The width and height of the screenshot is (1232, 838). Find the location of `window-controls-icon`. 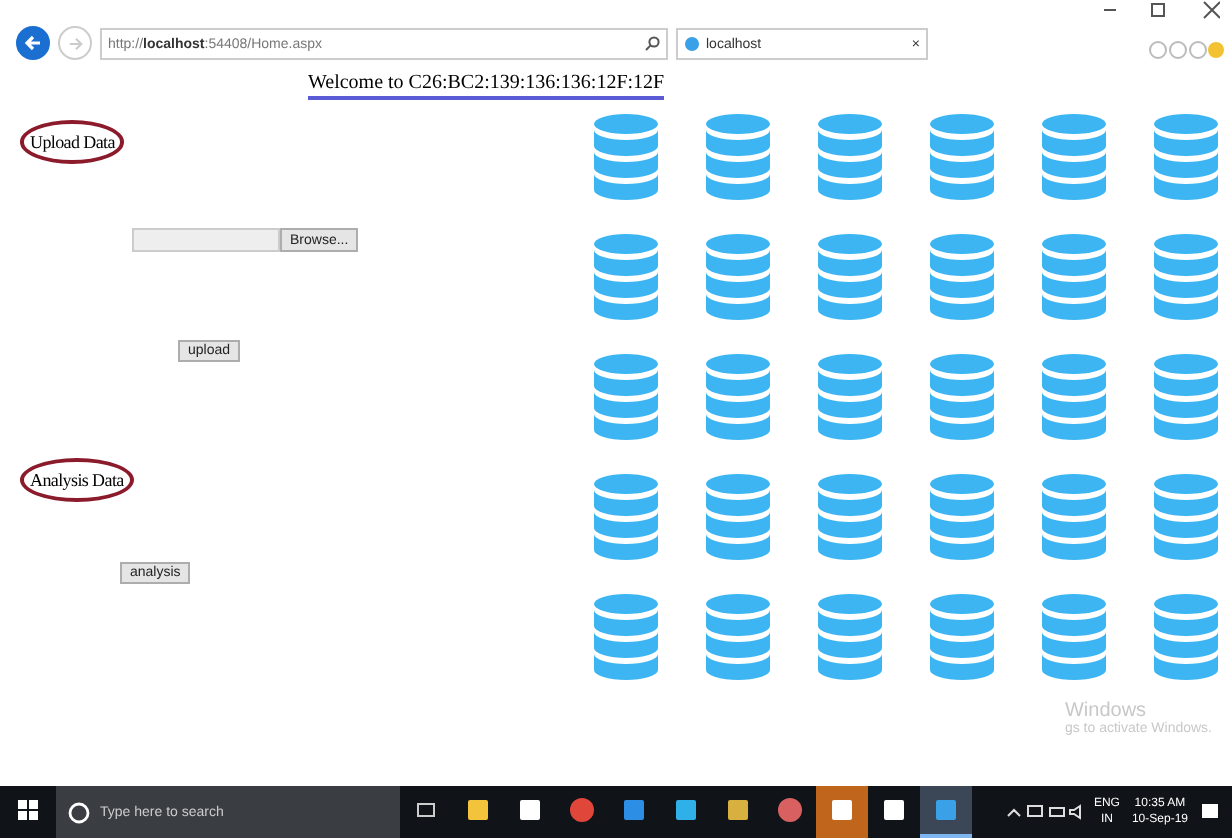

window-controls-icon is located at coordinates (1160, 10).